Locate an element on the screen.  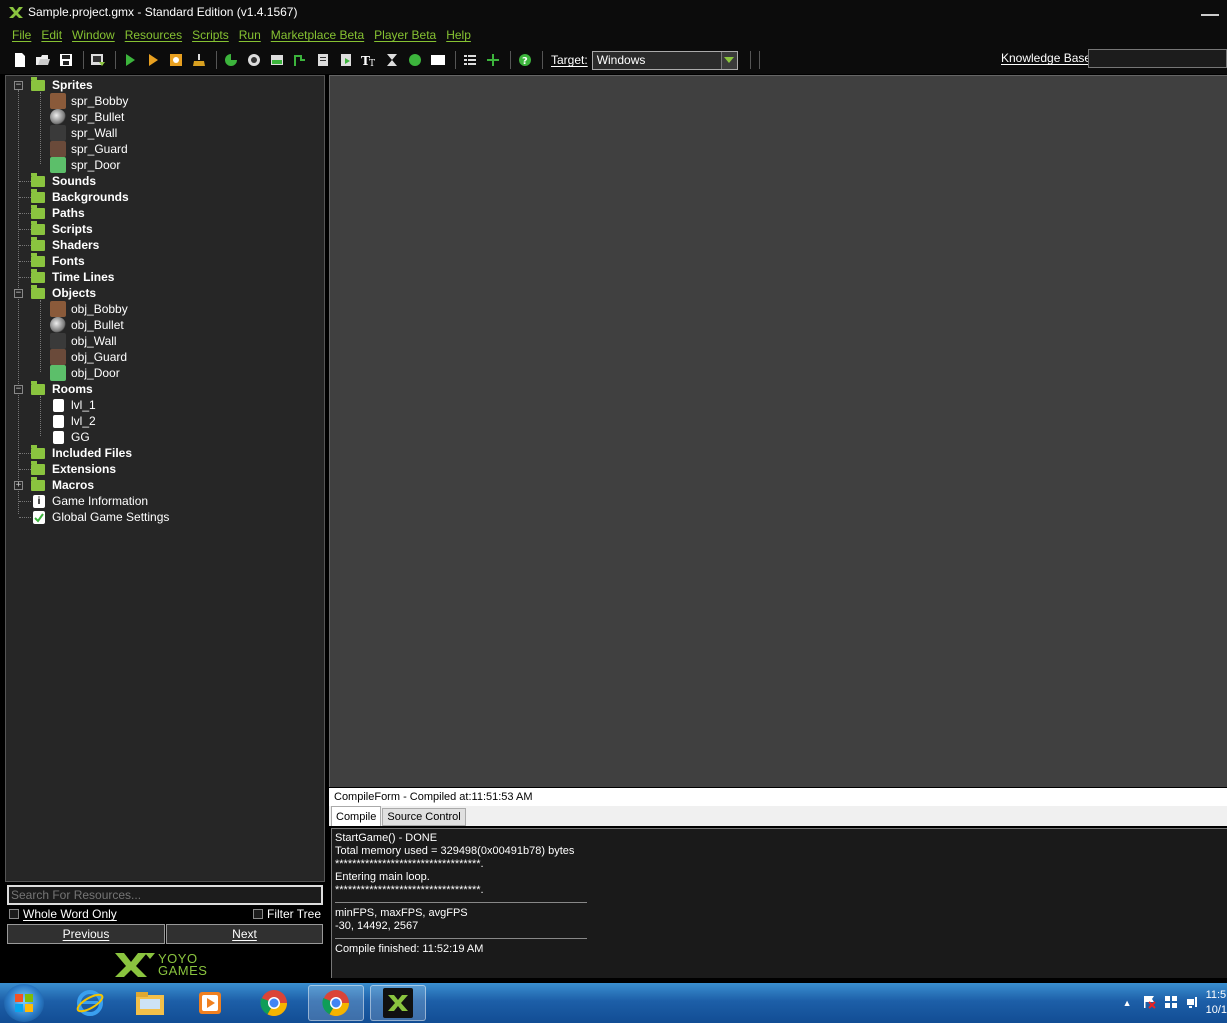
add-extension-icon is located at coordinates (493, 60).